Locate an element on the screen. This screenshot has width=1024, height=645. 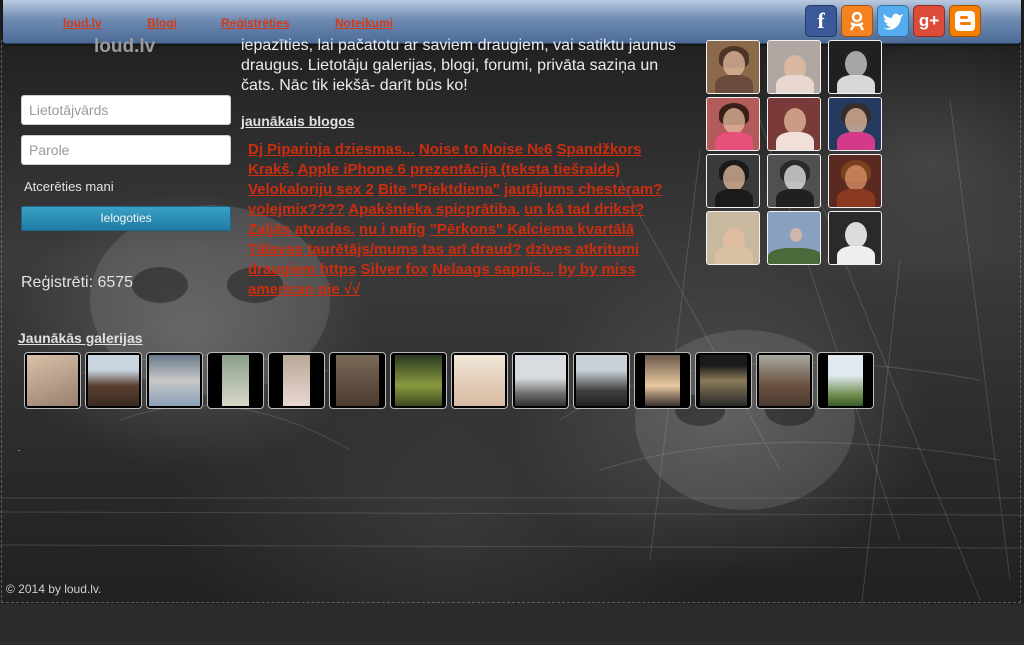
blog-link: Velokaloriju sex 2 is located at coordinates (311, 189).